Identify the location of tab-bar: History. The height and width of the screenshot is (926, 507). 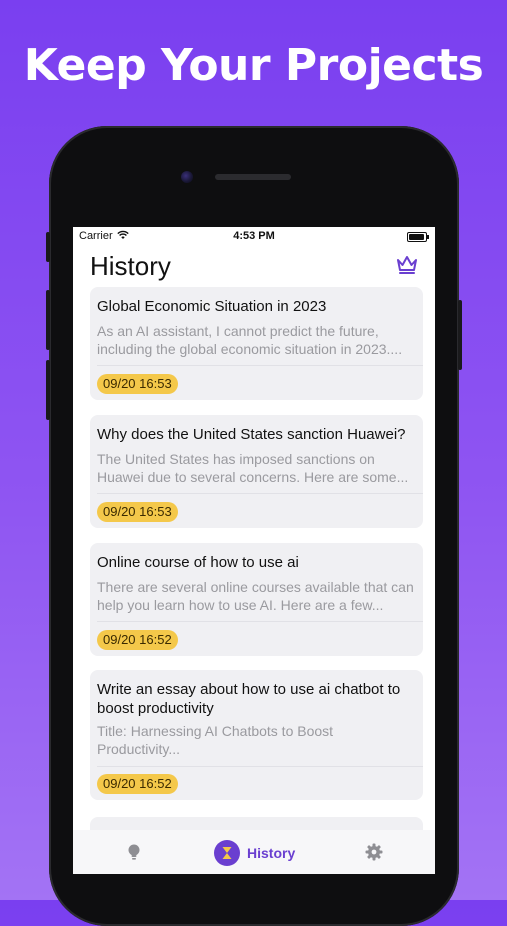
(254, 852).